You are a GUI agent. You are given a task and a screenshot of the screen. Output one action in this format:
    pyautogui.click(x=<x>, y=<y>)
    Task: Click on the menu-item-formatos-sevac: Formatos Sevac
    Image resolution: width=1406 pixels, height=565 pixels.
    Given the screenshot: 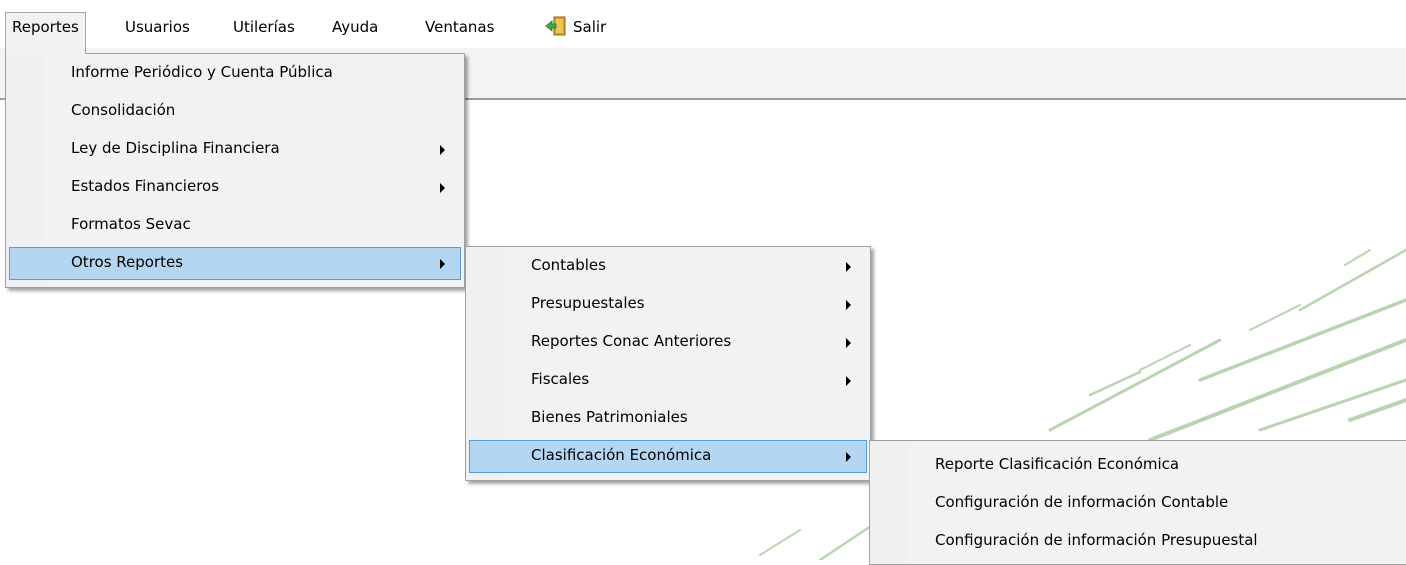 What is the action you would take?
    pyautogui.click(x=235, y=225)
    